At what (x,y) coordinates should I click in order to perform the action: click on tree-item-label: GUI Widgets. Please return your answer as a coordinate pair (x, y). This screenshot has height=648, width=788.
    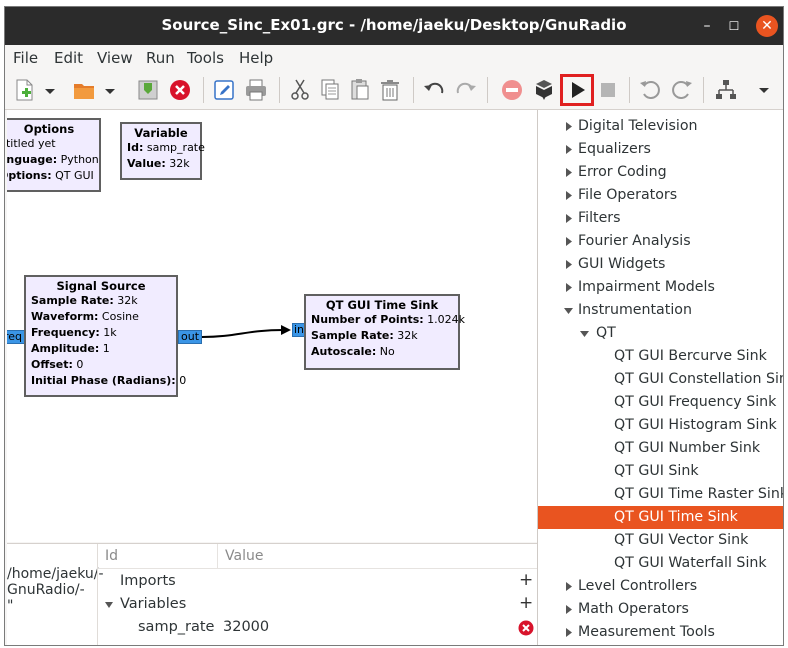
    Looking at the image, I should click on (622, 264).